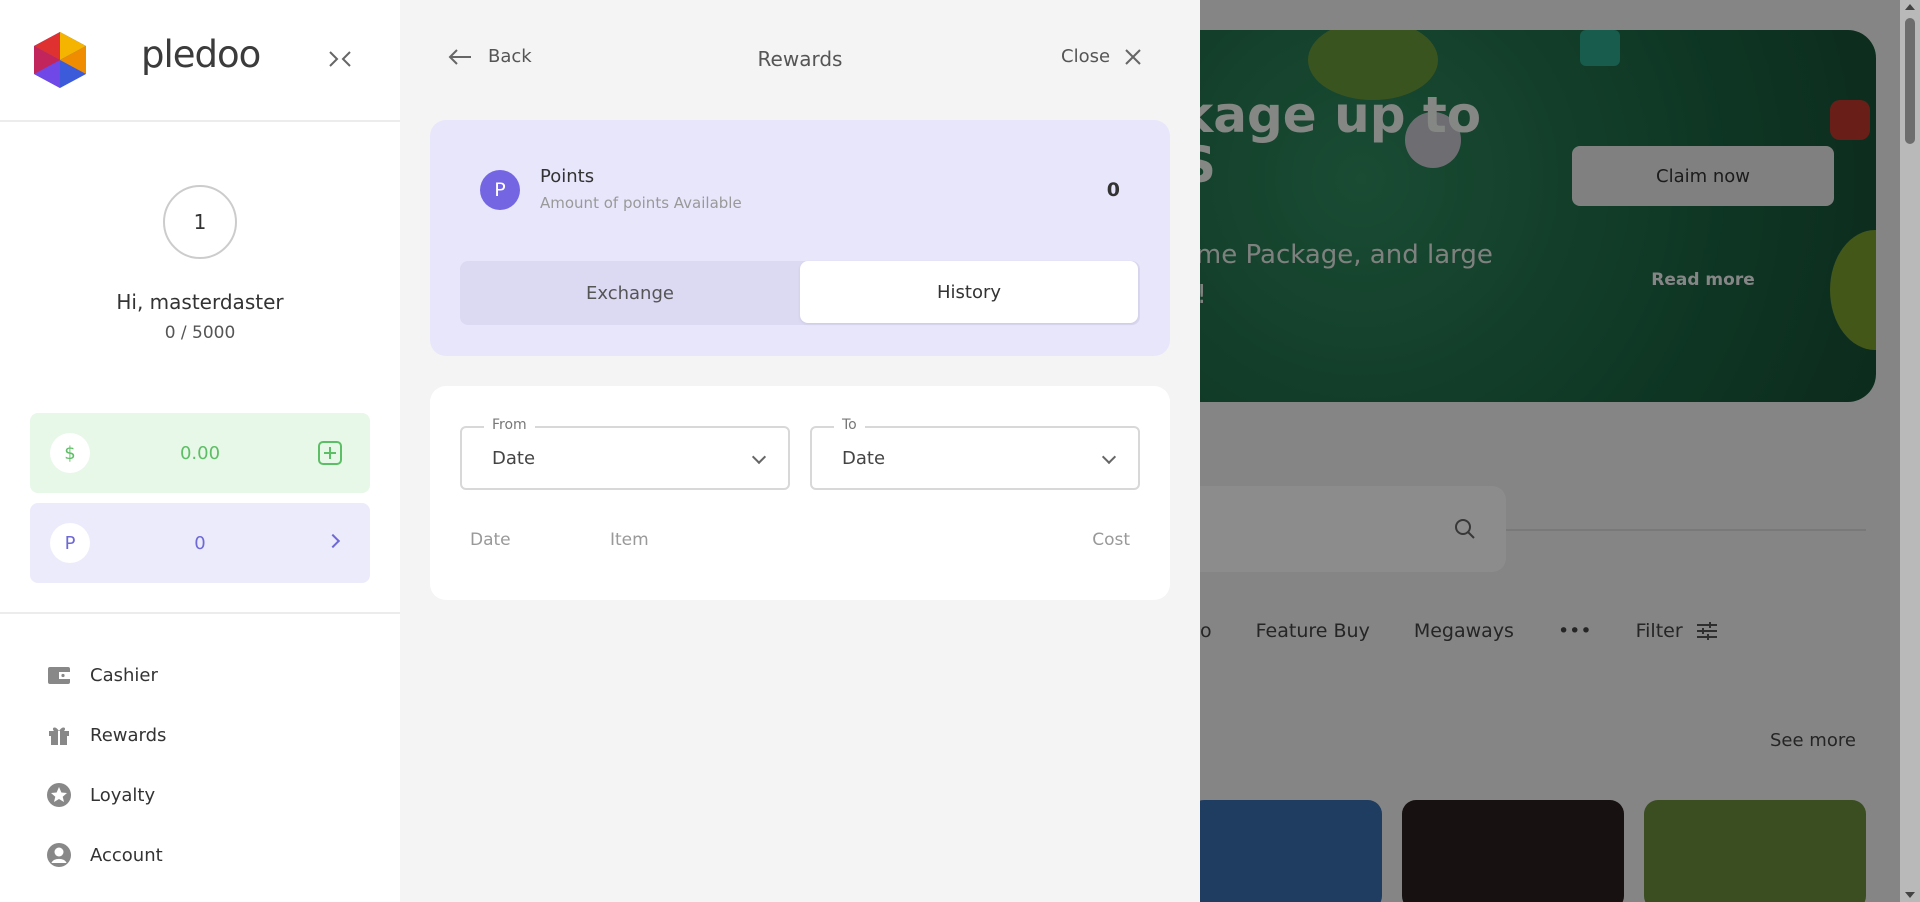 The width and height of the screenshot is (1920, 902). Describe the element at coordinates (629, 540) in the screenshot. I see `column-header-item: Item` at that location.